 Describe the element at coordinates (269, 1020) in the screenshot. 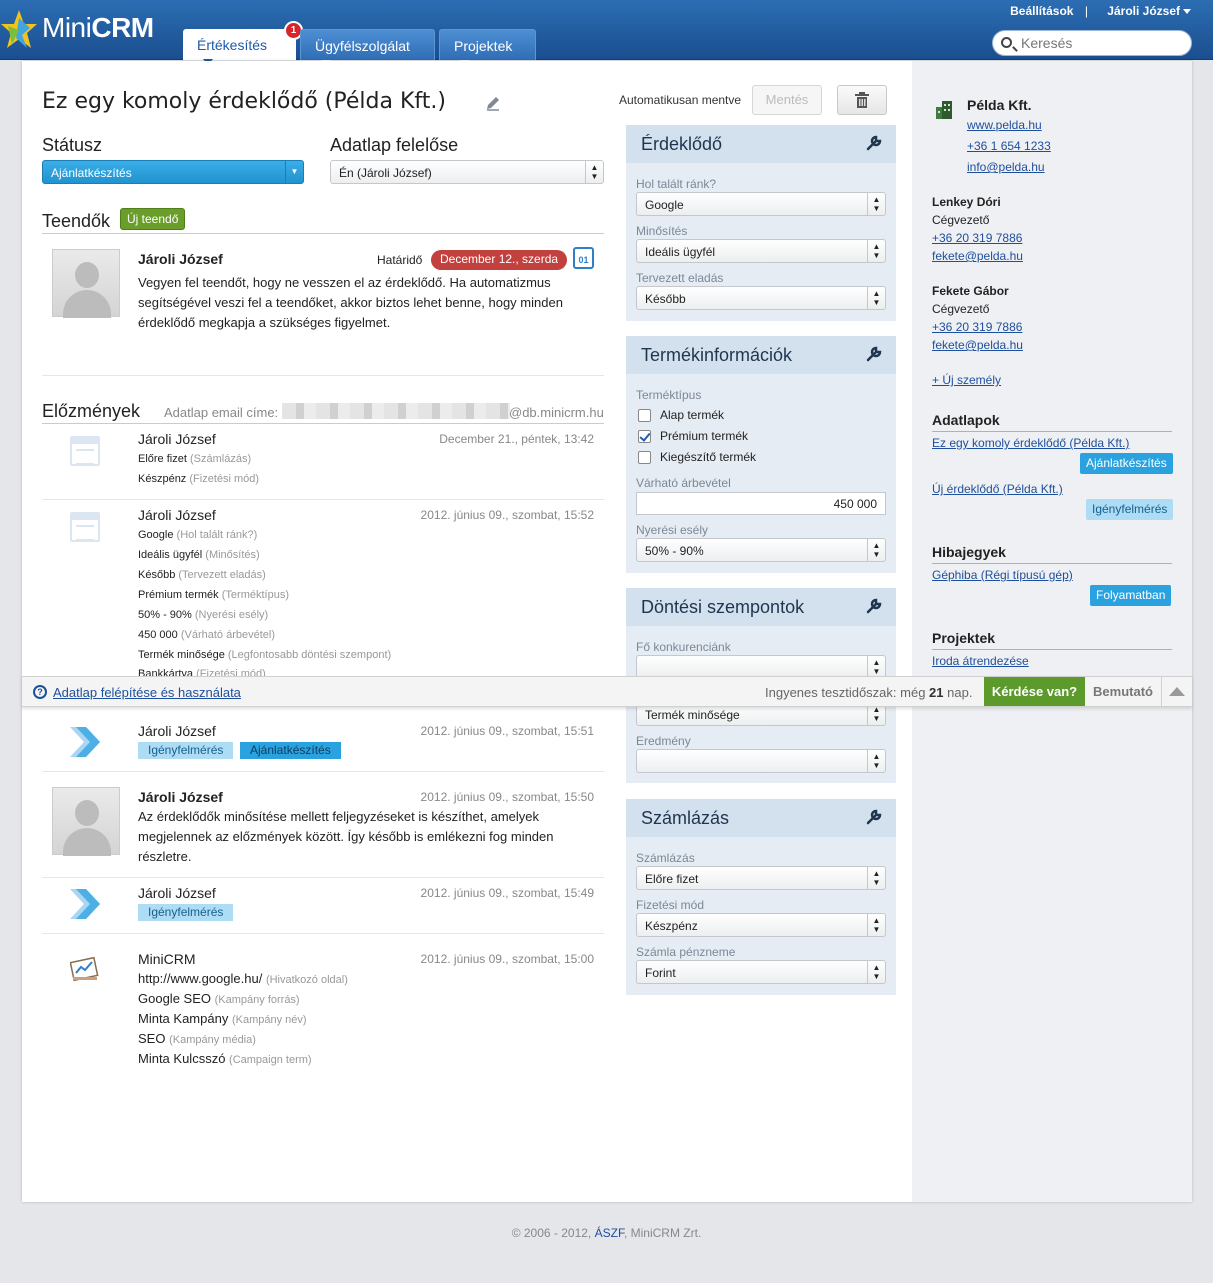

I see `history-field: (Kampány név)` at that location.